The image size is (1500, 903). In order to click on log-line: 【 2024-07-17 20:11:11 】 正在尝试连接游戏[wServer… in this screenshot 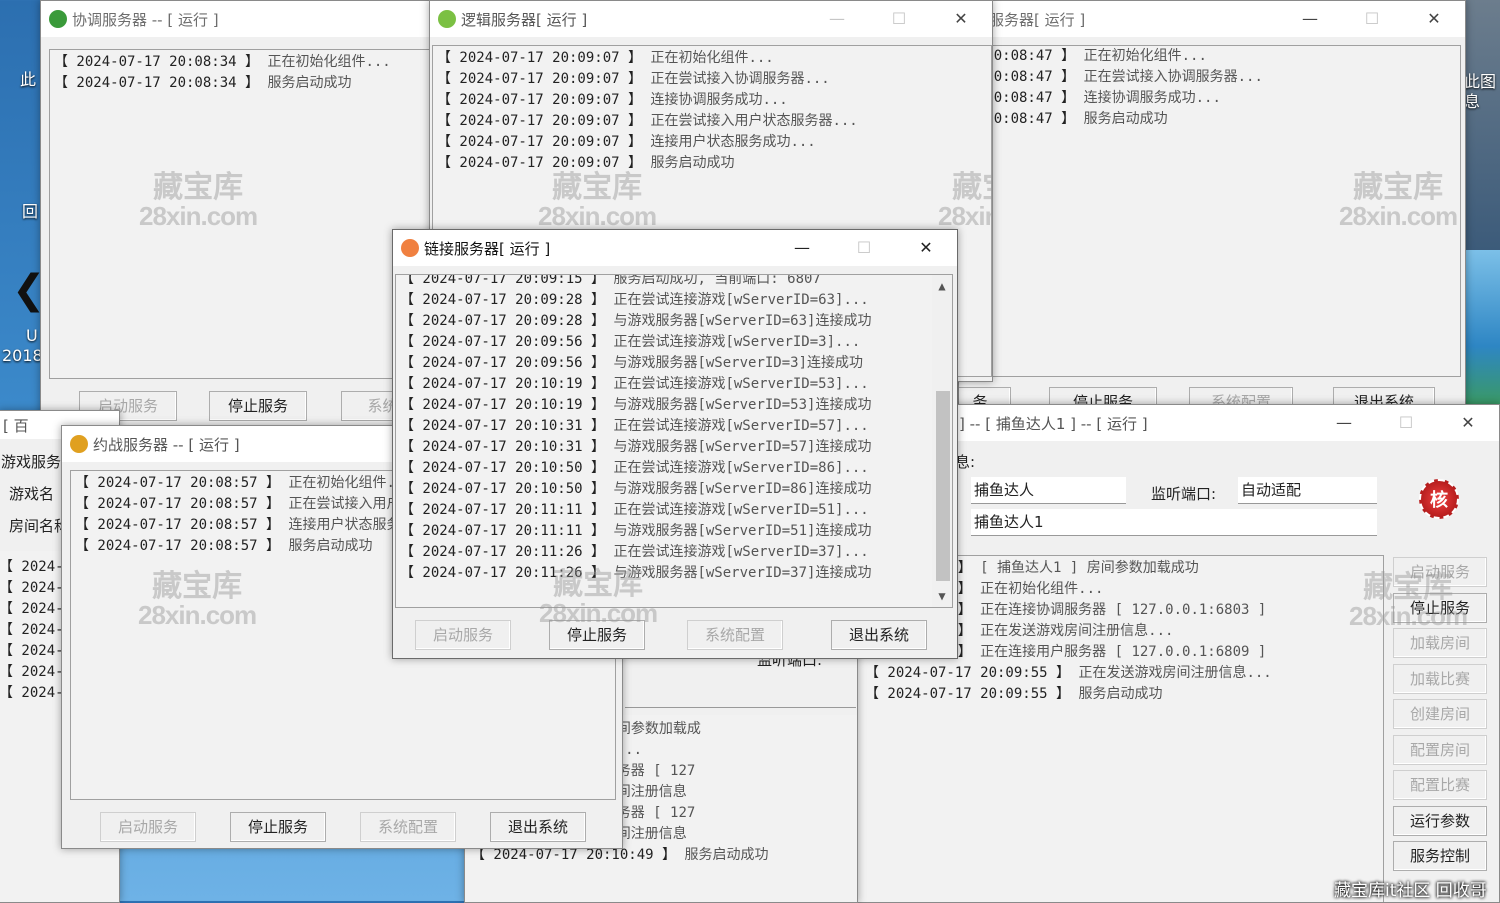, I will do `click(635, 510)`.